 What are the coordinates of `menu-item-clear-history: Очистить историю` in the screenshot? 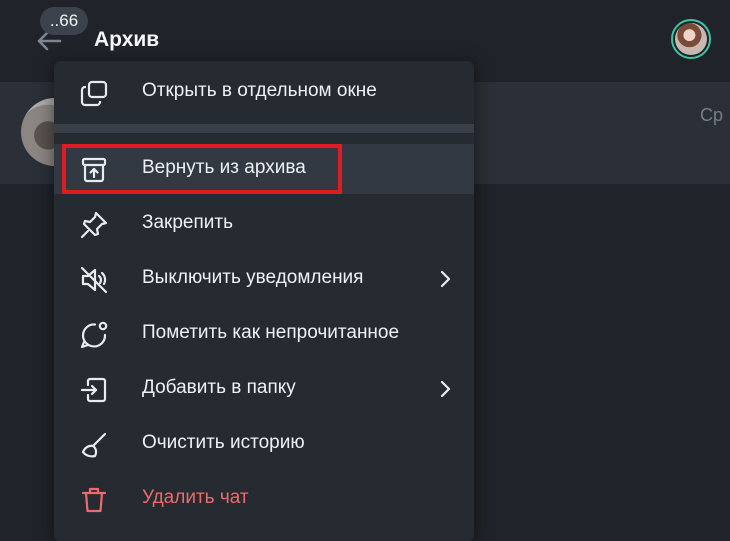 It's located at (264, 444).